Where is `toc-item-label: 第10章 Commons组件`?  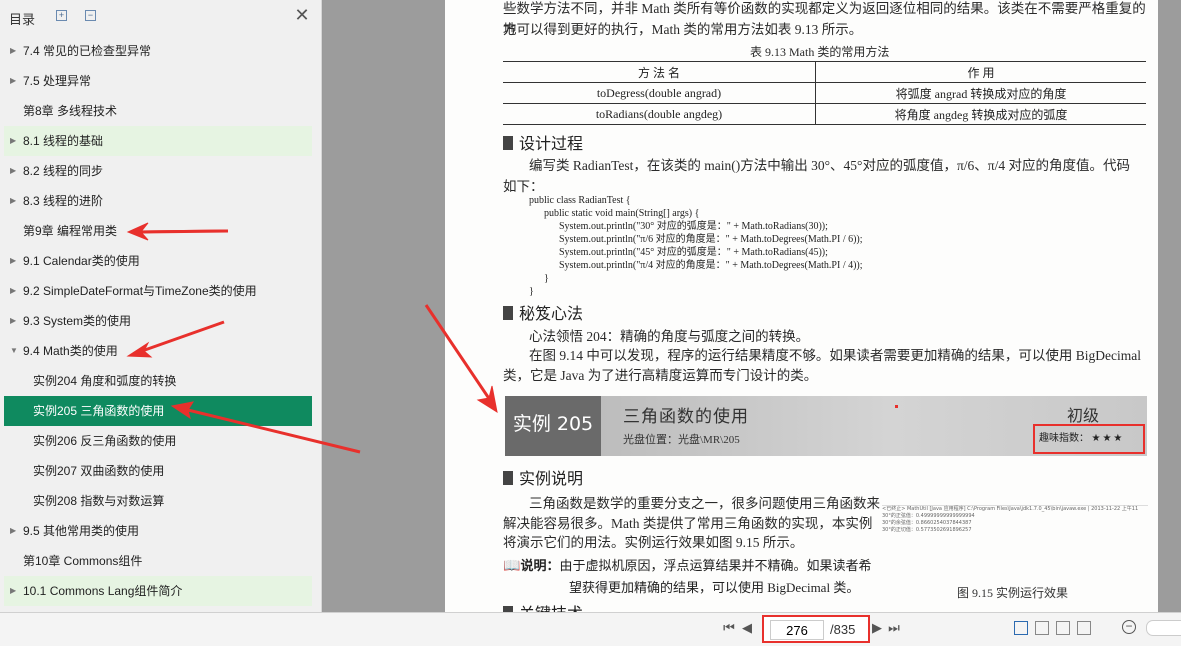
toc-item-label: 第10章 Commons组件 is located at coordinates (83, 561).